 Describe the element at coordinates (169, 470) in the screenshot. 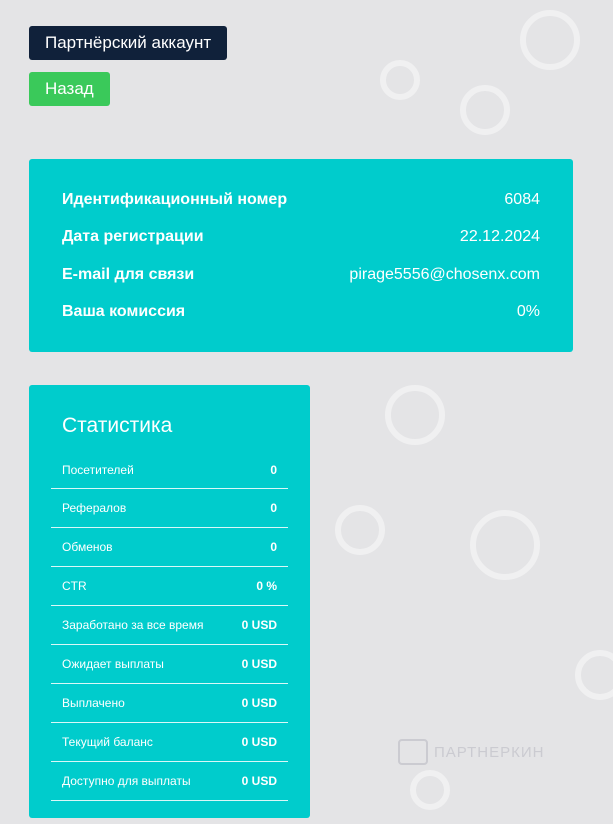

I see `stats-row-visitors: Посетителей 0` at that location.